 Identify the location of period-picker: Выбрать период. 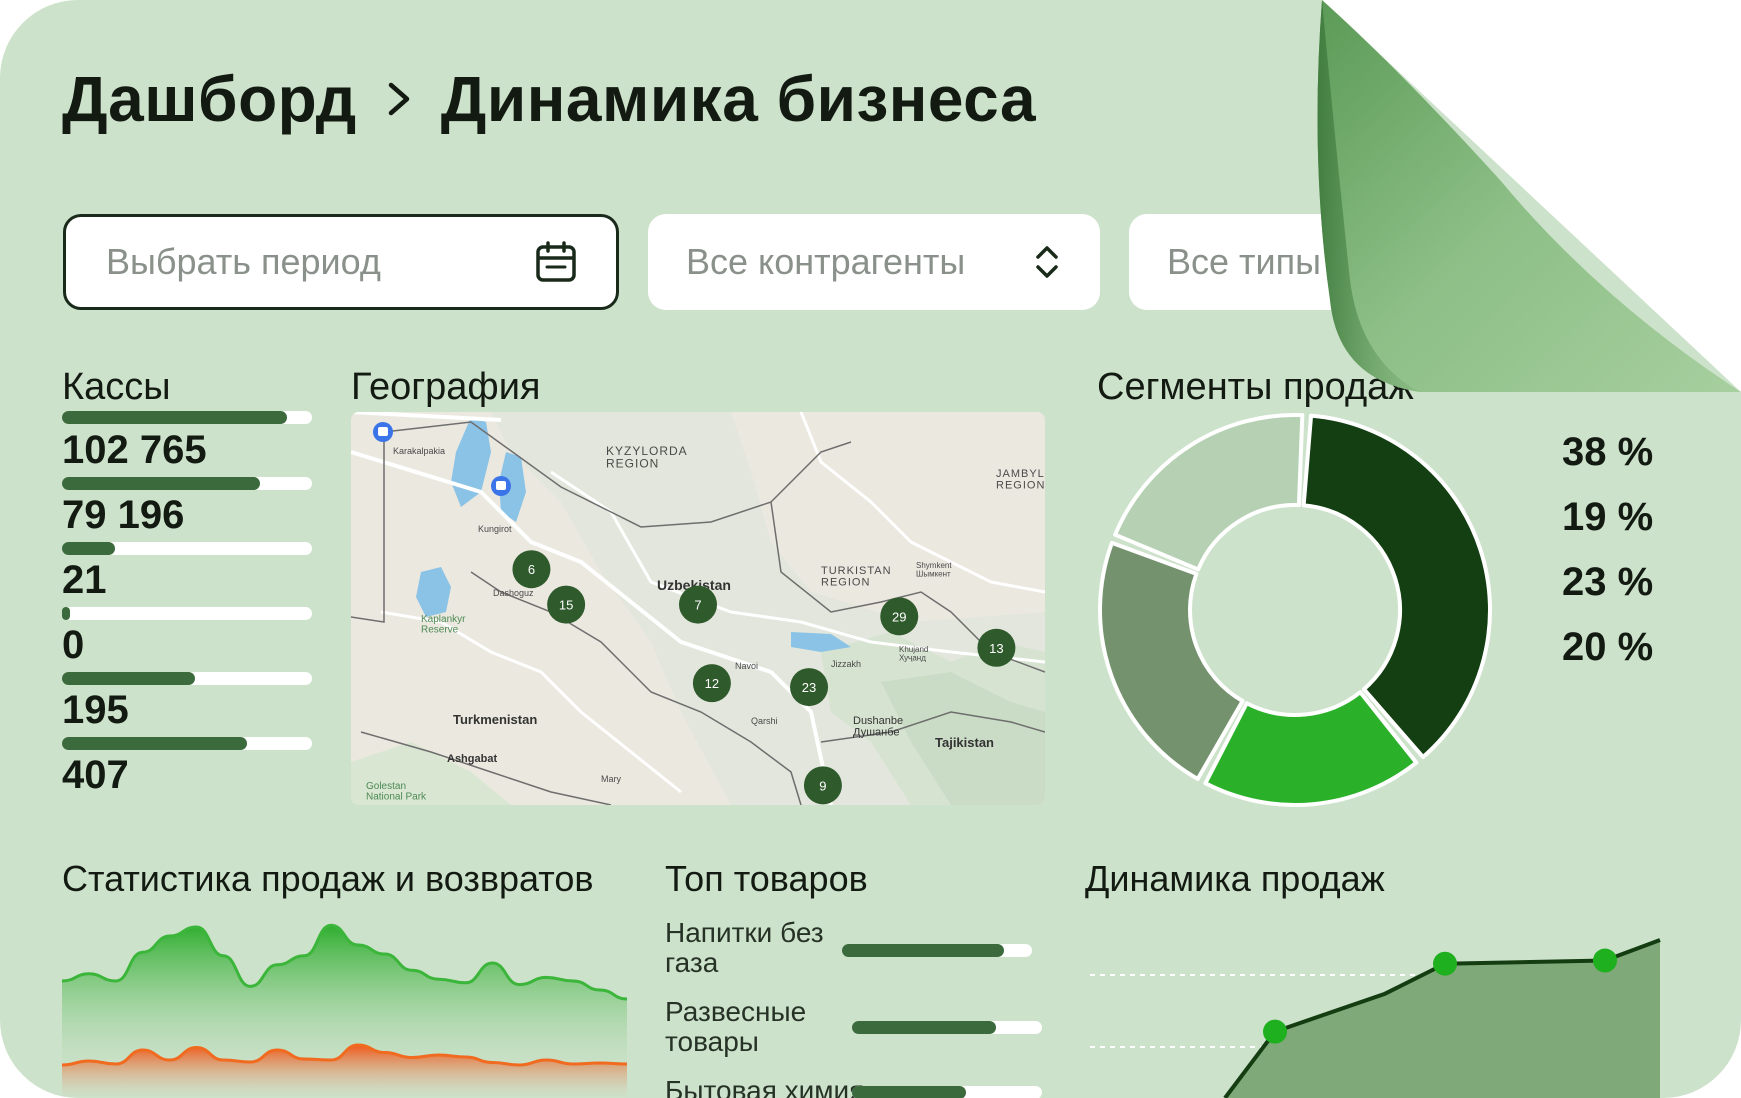
(341, 262).